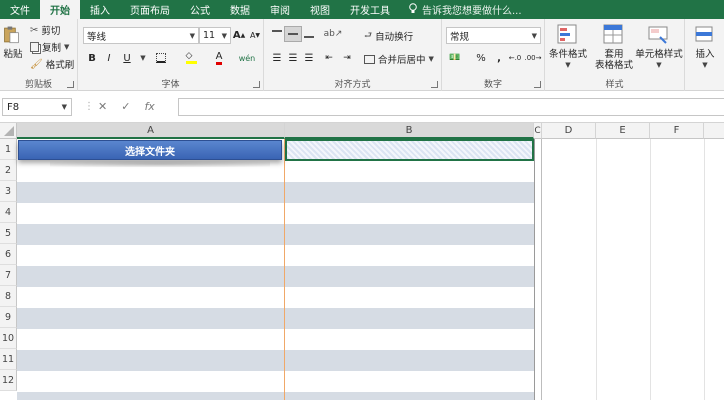  Describe the element at coordinates (481, 58) in the screenshot. I see `percent-button: %` at that location.